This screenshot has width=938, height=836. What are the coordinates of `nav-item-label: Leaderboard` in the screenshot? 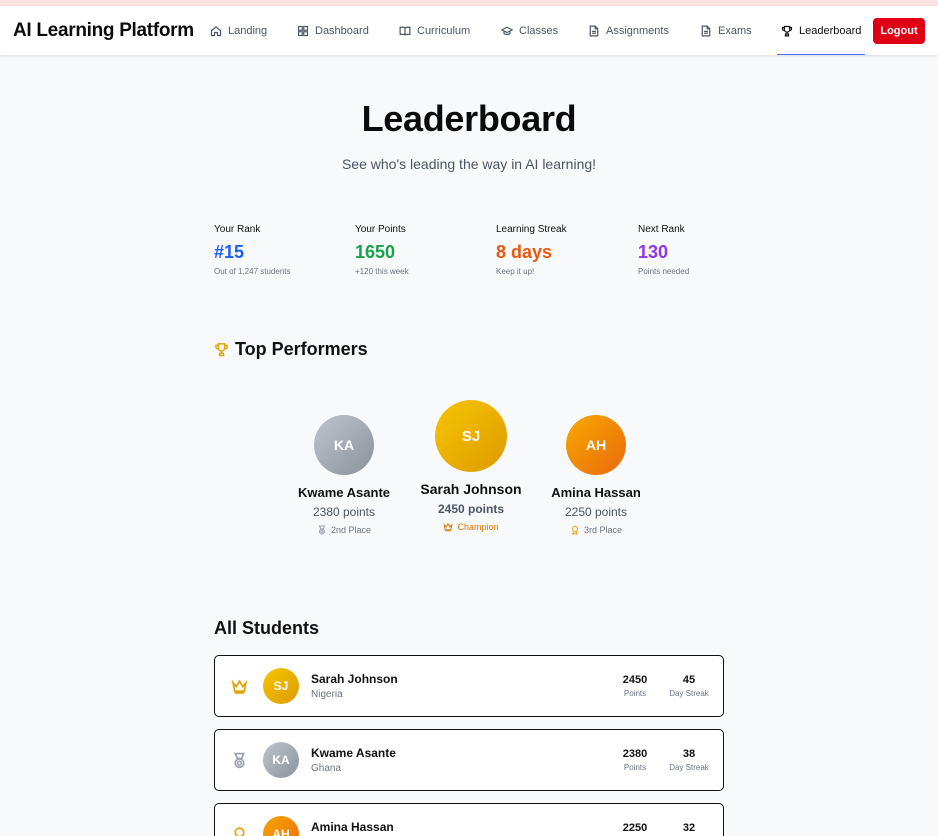 It's located at (830, 30).